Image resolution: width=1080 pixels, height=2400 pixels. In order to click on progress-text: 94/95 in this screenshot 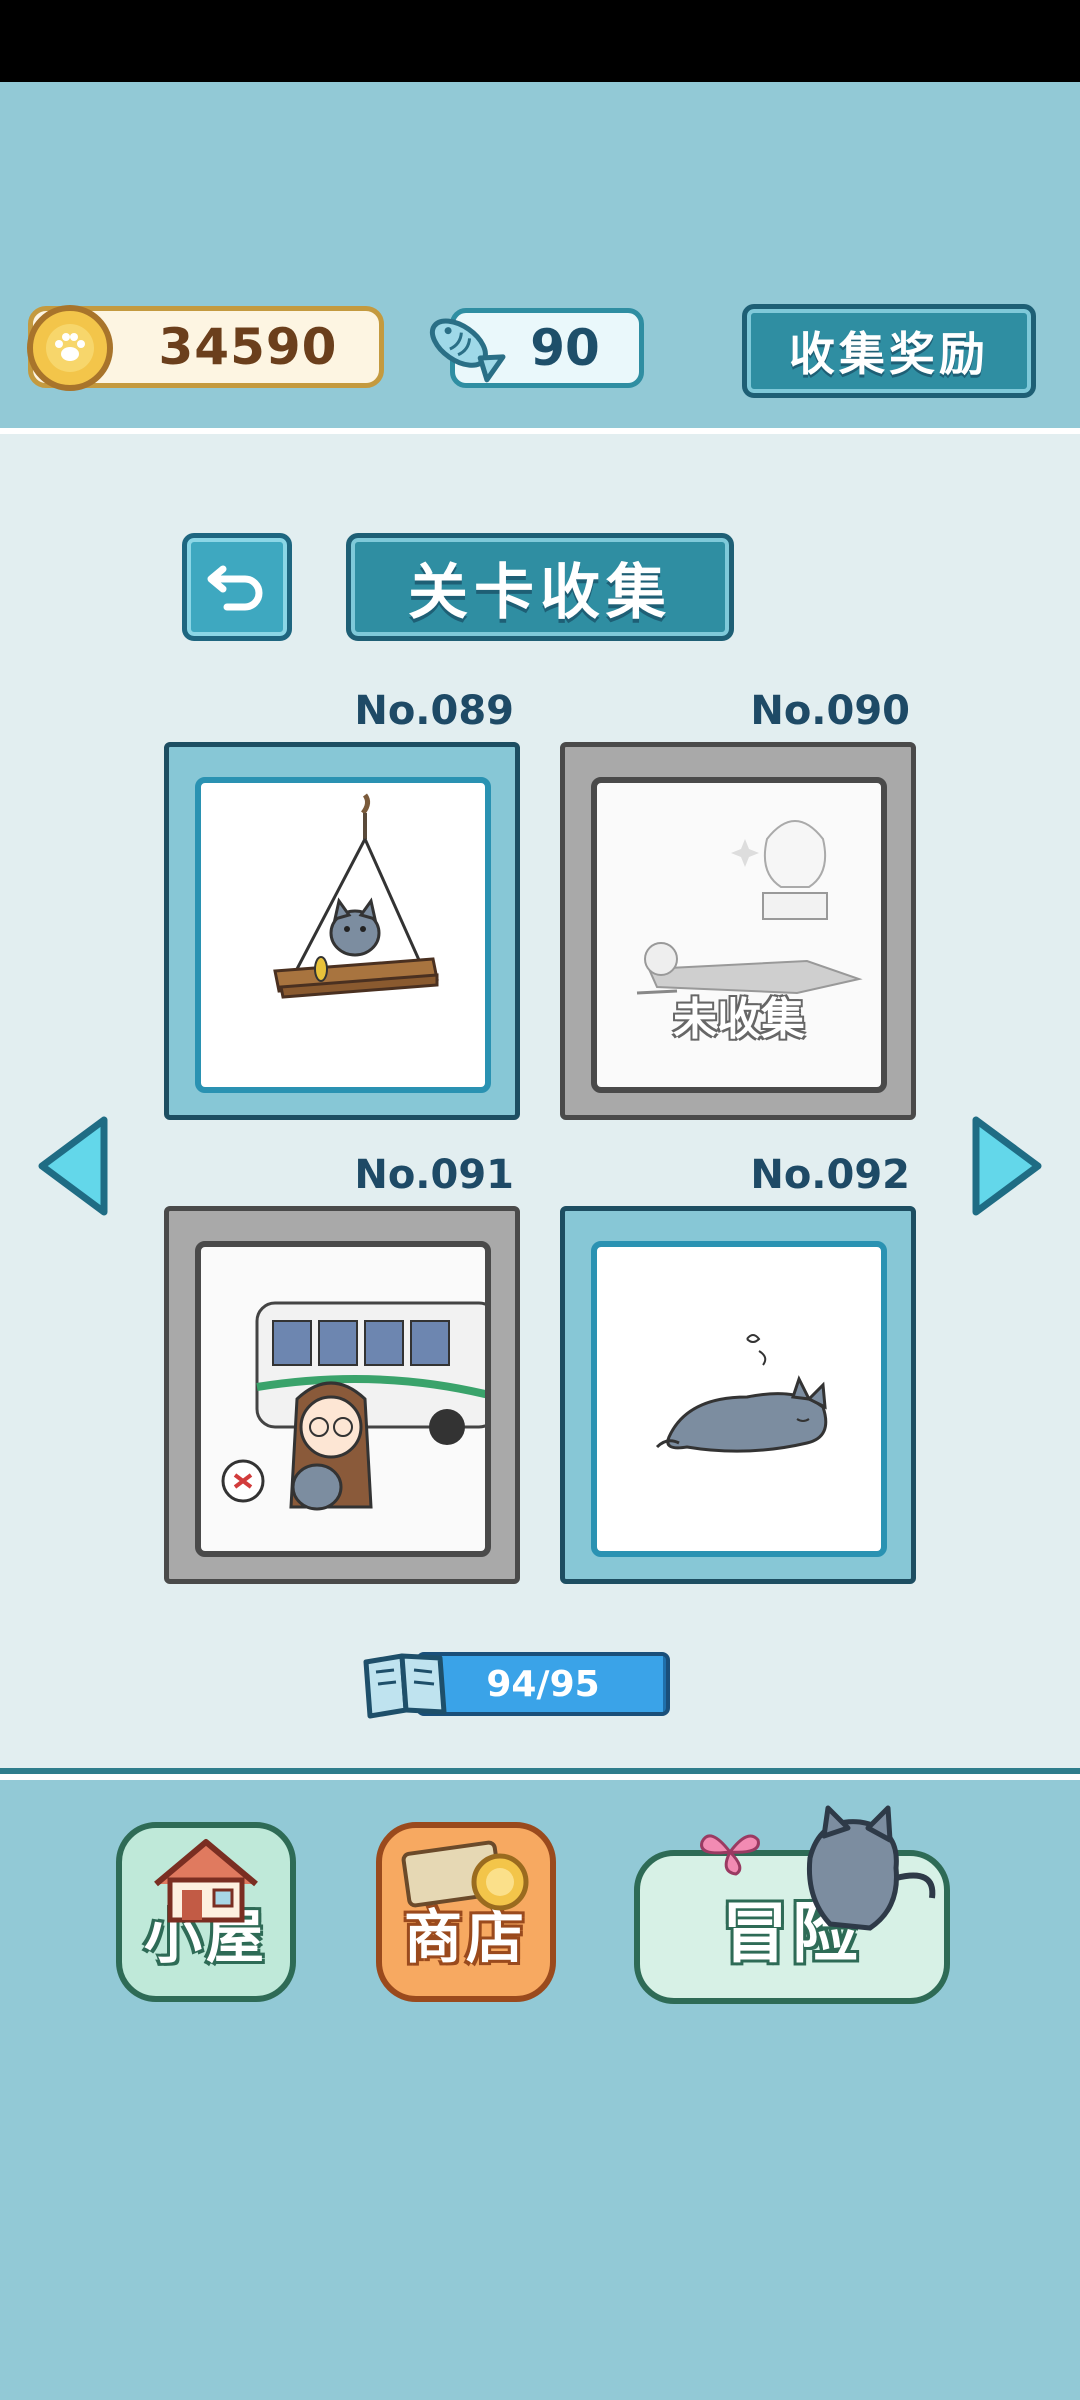, I will do `click(543, 1684)`.